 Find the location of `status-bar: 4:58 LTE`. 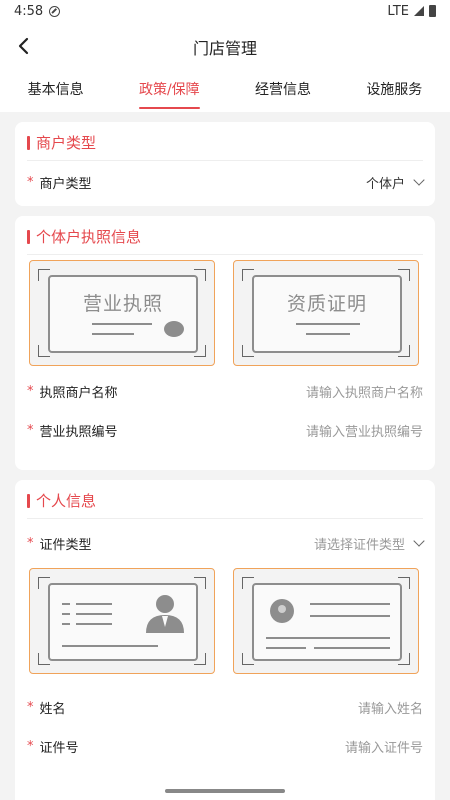

status-bar: 4:58 LTE is located at coordinates (225, 11).